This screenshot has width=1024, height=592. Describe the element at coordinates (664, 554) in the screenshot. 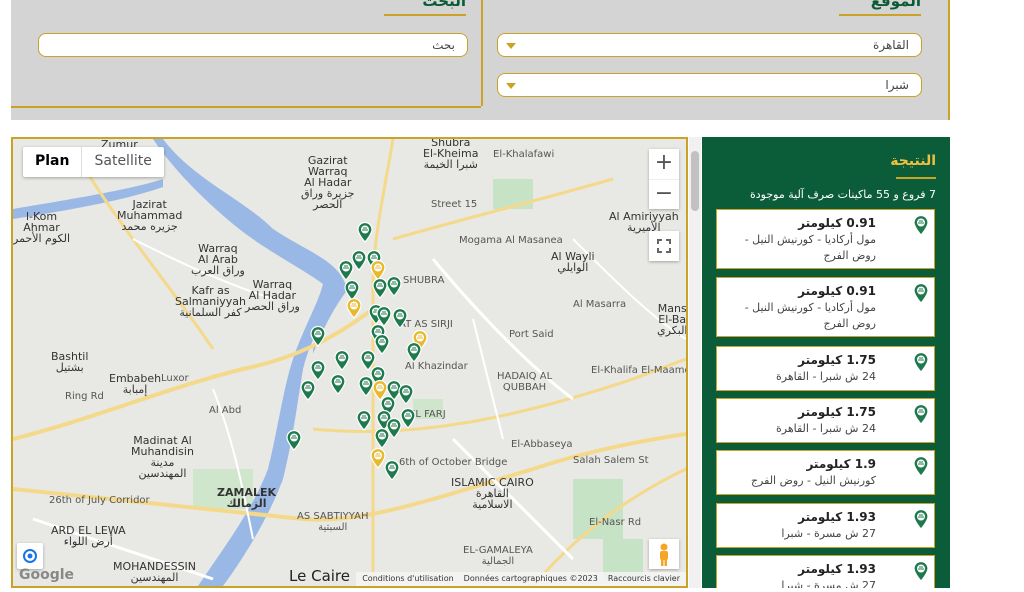

I see `street-view-pegman-button` at that location.